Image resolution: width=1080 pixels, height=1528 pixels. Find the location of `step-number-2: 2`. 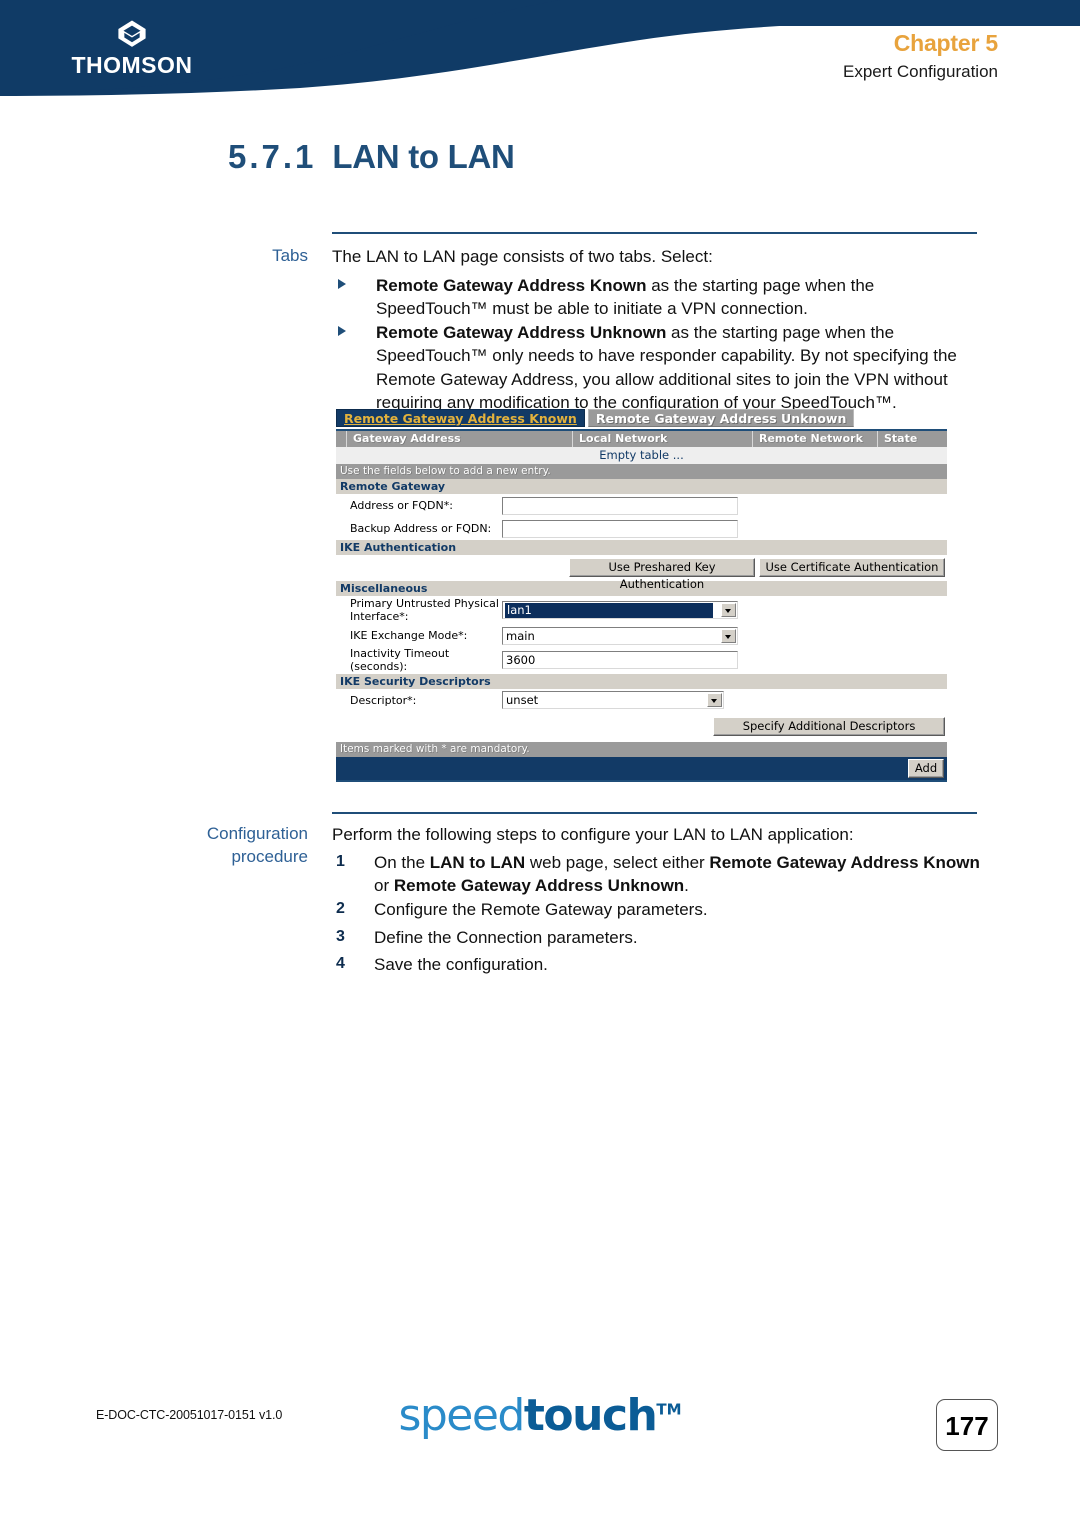

step-number-2: 2 is located at coordinates (340, 908).